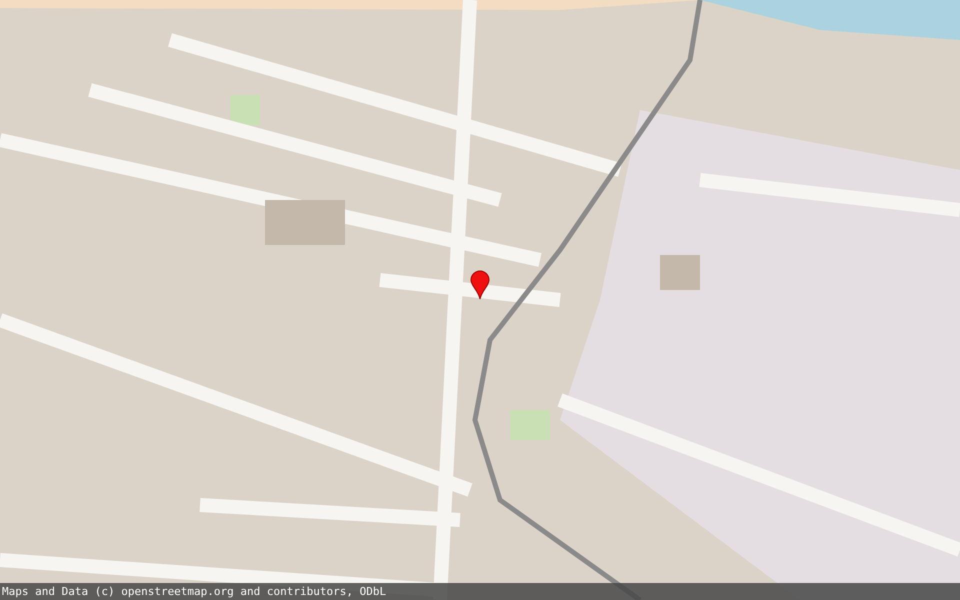 The height and width of the screenshot is (600, 960). I want to click on map-pin-icon, so click(480, 285).